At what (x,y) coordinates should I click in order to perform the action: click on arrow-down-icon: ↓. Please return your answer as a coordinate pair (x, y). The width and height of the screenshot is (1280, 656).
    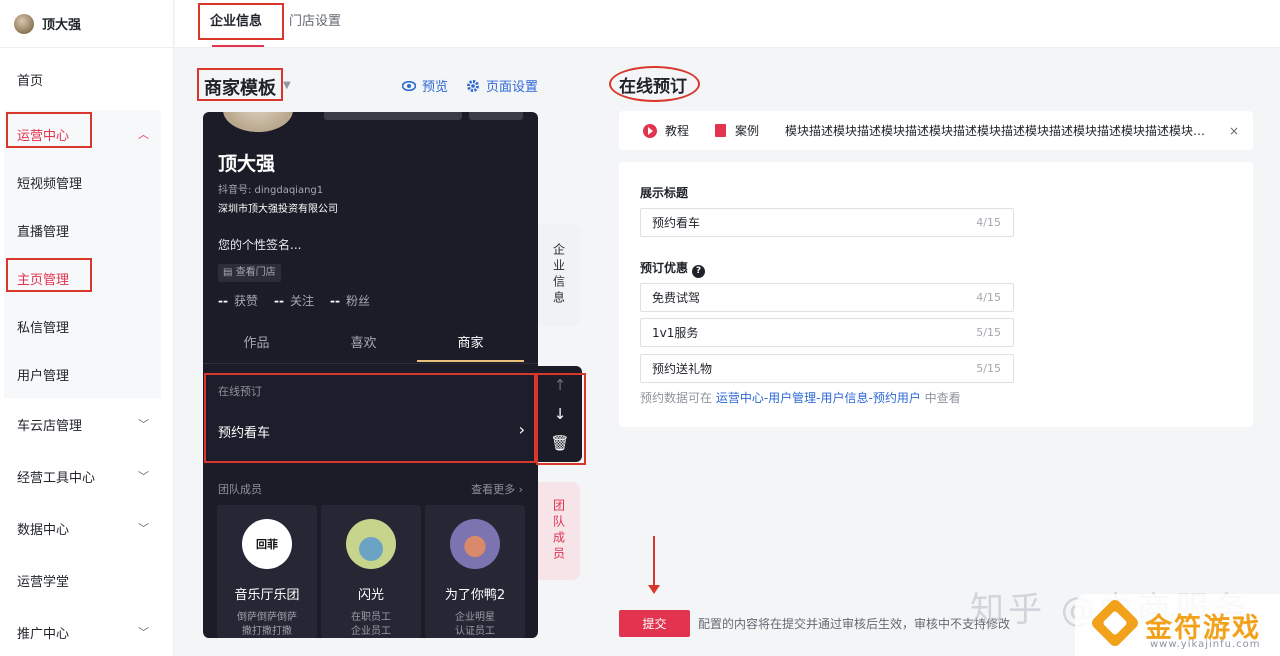
    Looking at the image, I should click on (560, 414).